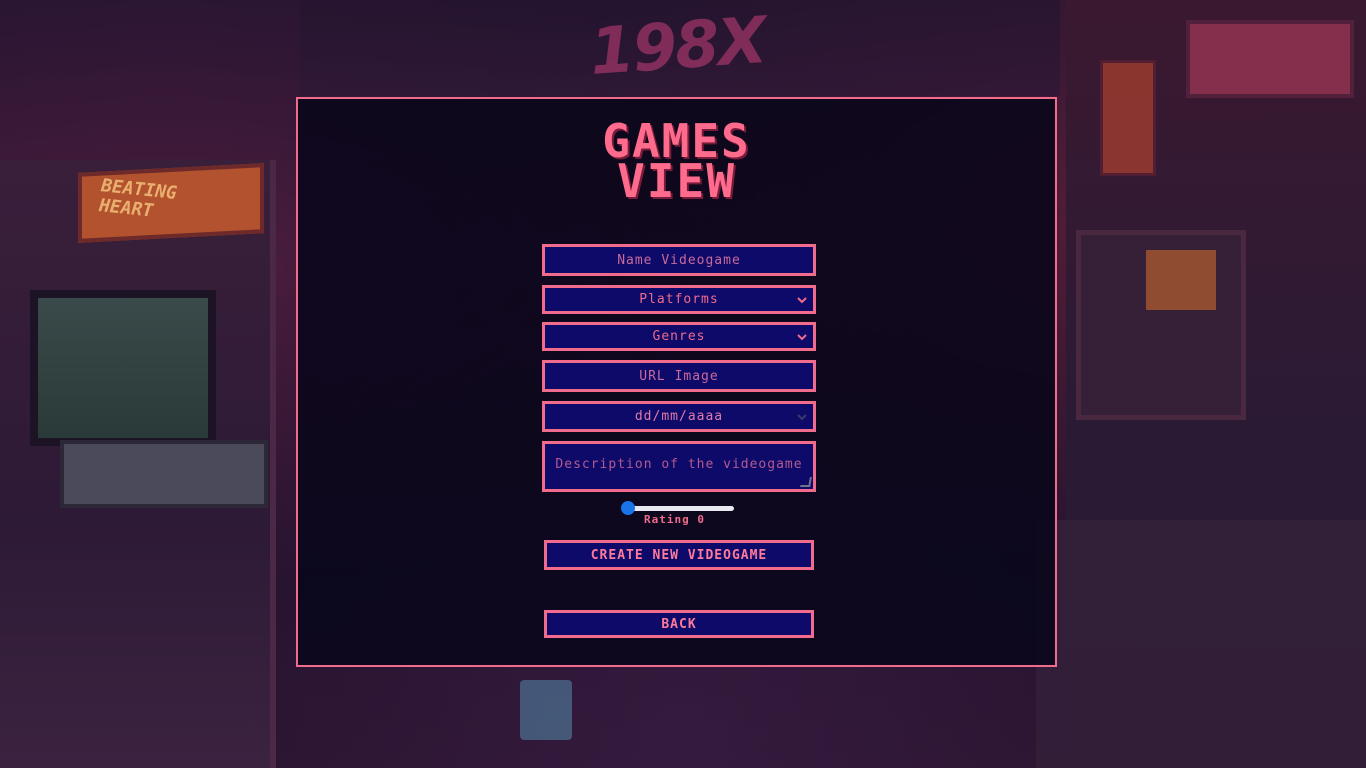  I want to click on rating-slider-track, so click(679, 508).